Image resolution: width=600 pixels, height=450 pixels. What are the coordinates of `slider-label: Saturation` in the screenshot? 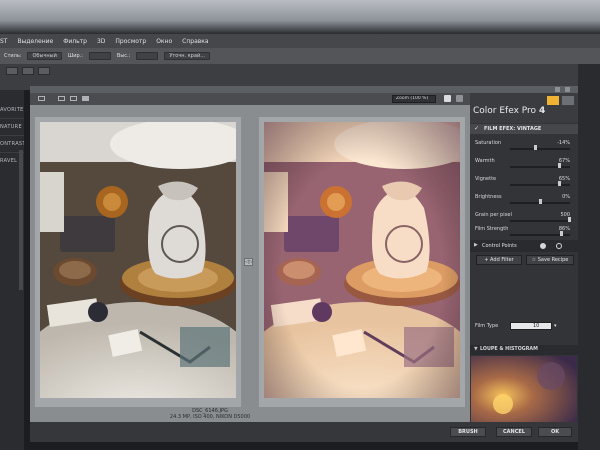 It's located at (488, 143).